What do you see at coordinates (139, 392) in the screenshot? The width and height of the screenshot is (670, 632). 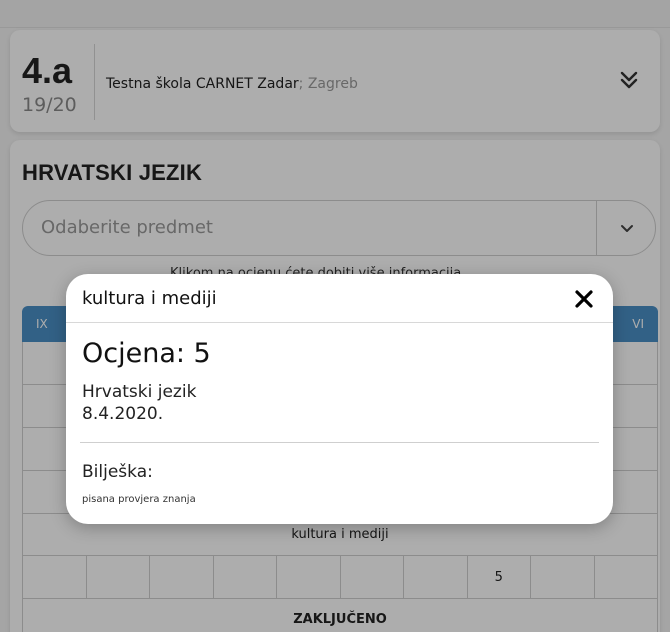 I see `grade-subject: Hrvatski jezik` at bounding box center [139, 392].